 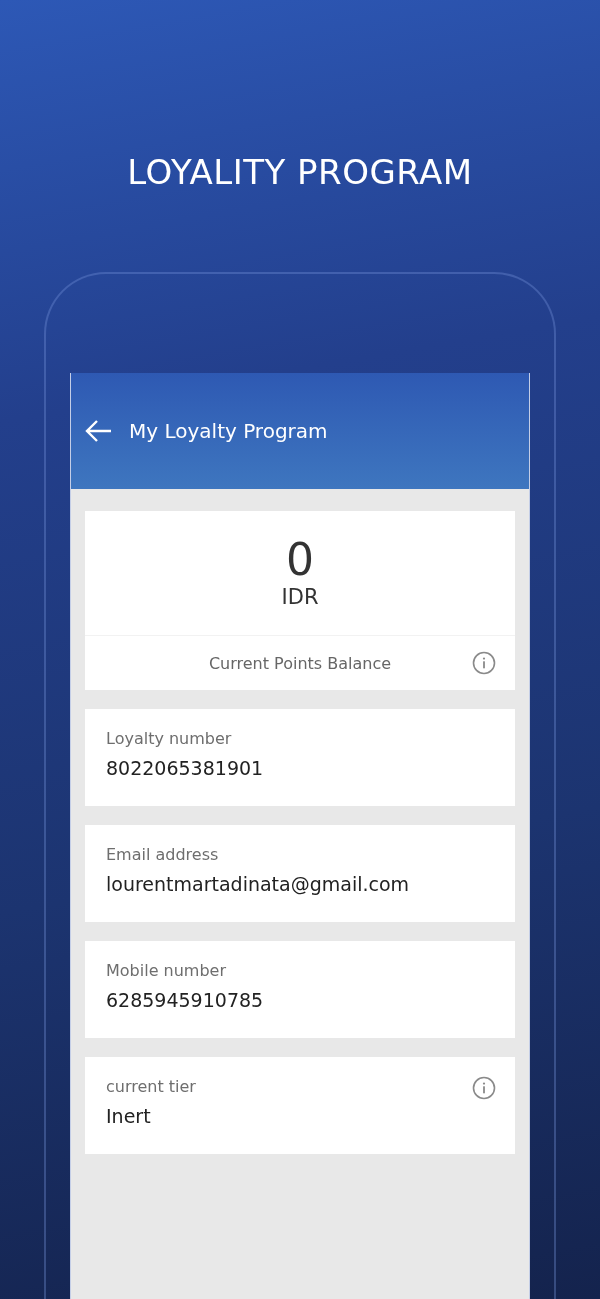 What do you see at coordinates (166, 970) in the screenshot?
I see `field-label: Mobile number` at bounding box center [166, 970].